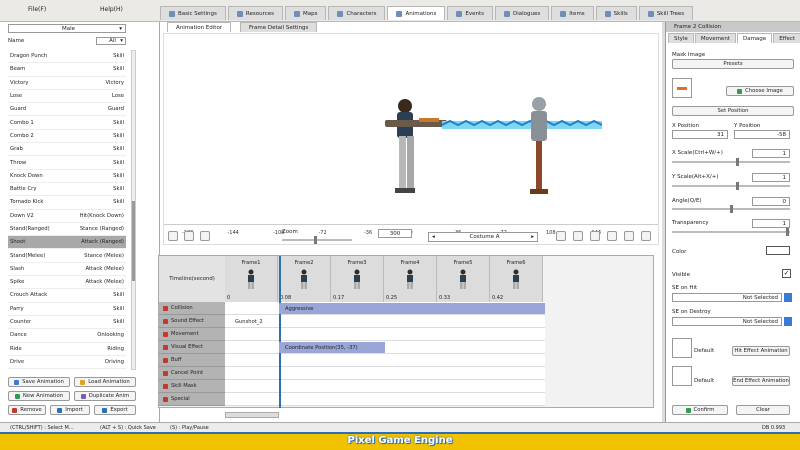 The height and width of the screenshot is (450, 800). Describe the element at coordinates (280, 332) in the screenshot. I see `playhead` at that location.